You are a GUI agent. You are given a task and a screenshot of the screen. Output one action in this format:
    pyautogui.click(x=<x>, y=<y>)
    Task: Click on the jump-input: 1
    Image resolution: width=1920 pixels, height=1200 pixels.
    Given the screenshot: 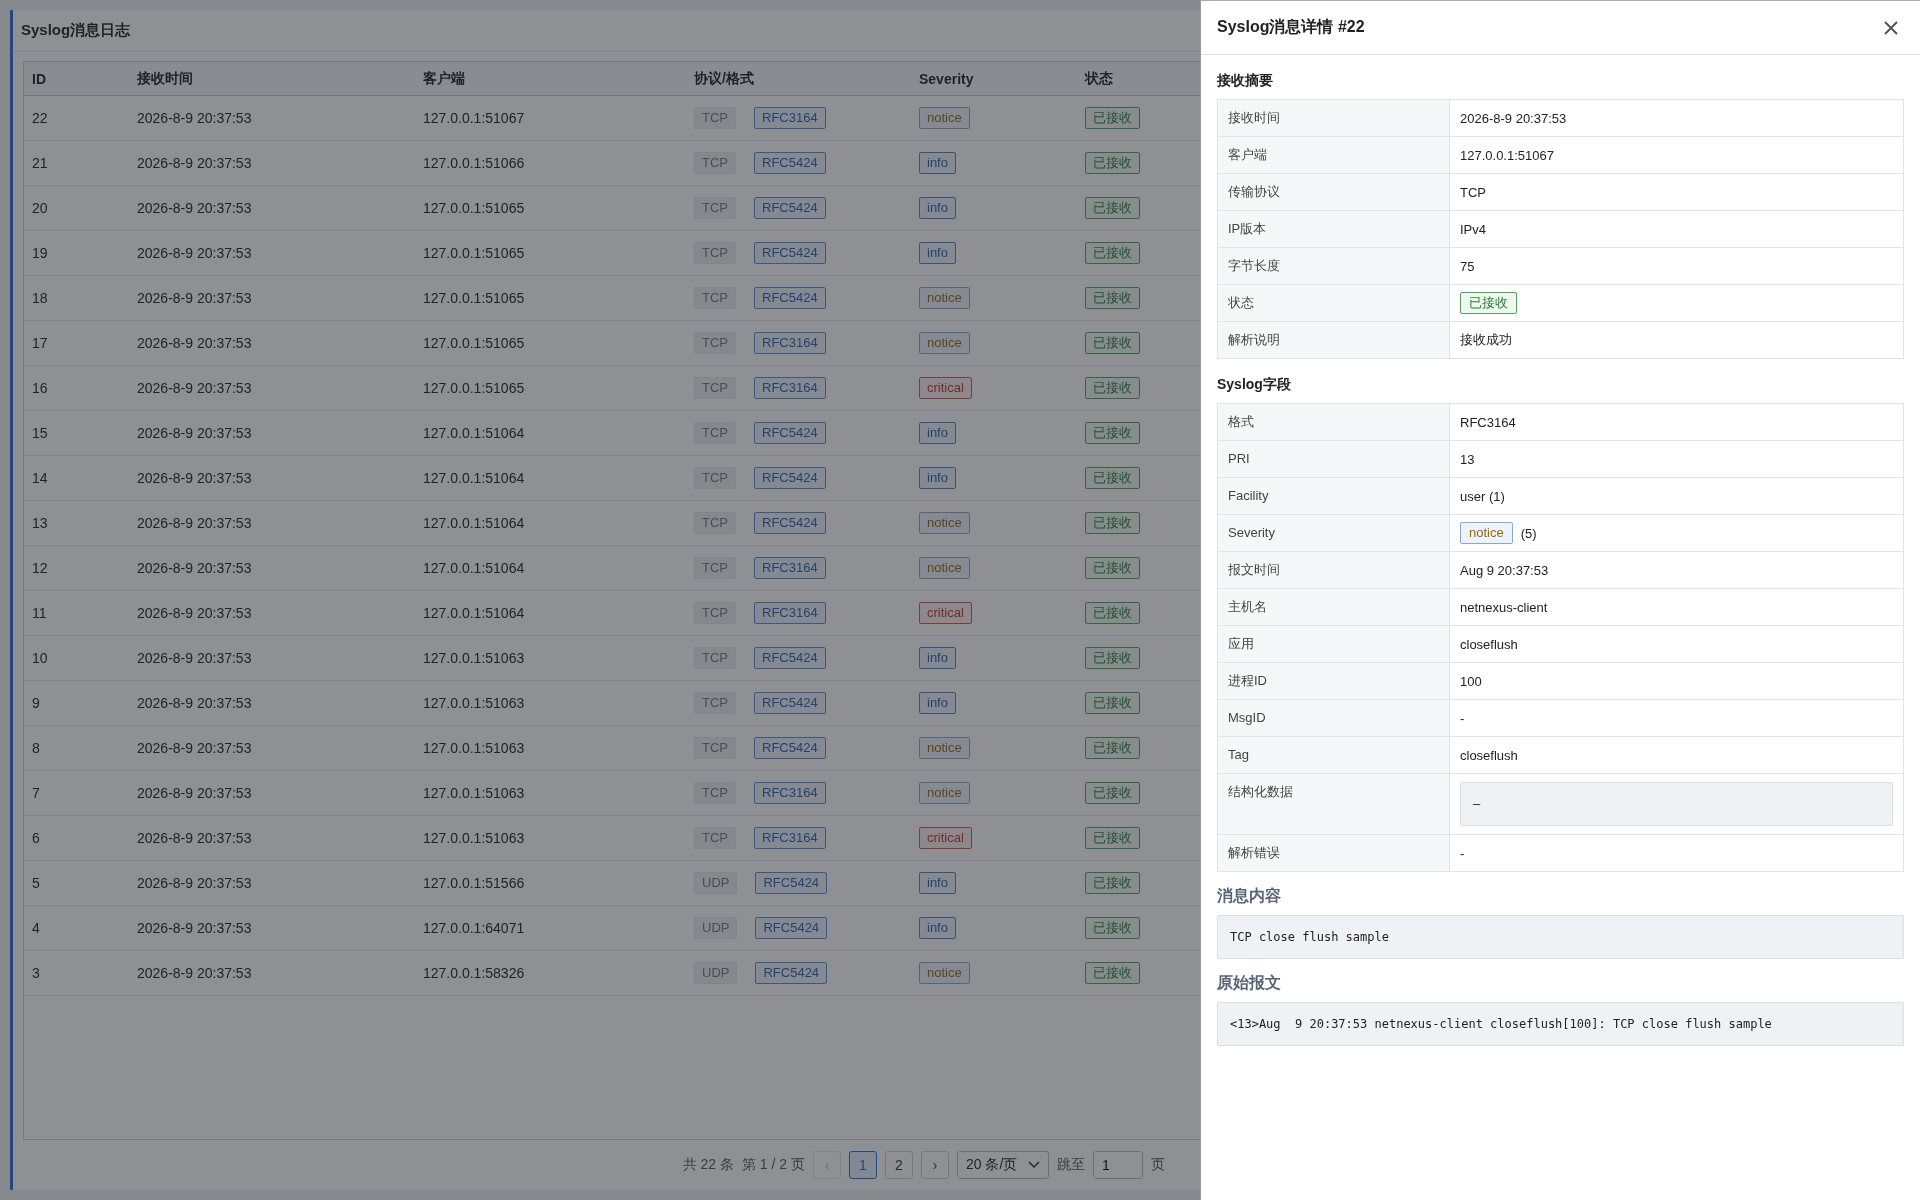 What is the action you would take?
    pyautogui.click(x=1118, y=1165)
    